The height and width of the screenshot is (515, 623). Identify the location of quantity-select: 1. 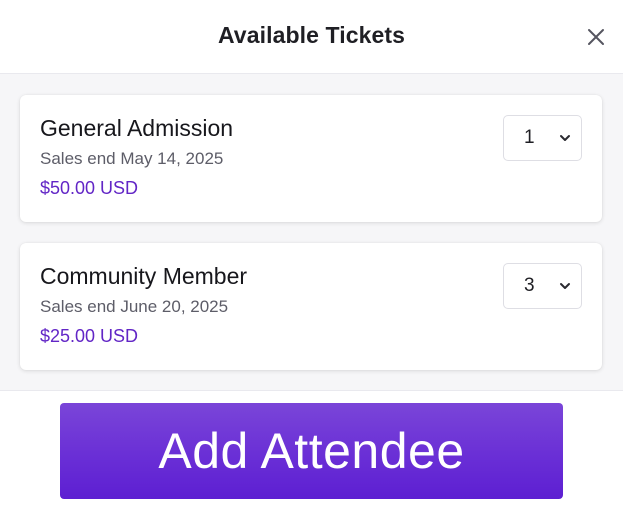
(542, 138).